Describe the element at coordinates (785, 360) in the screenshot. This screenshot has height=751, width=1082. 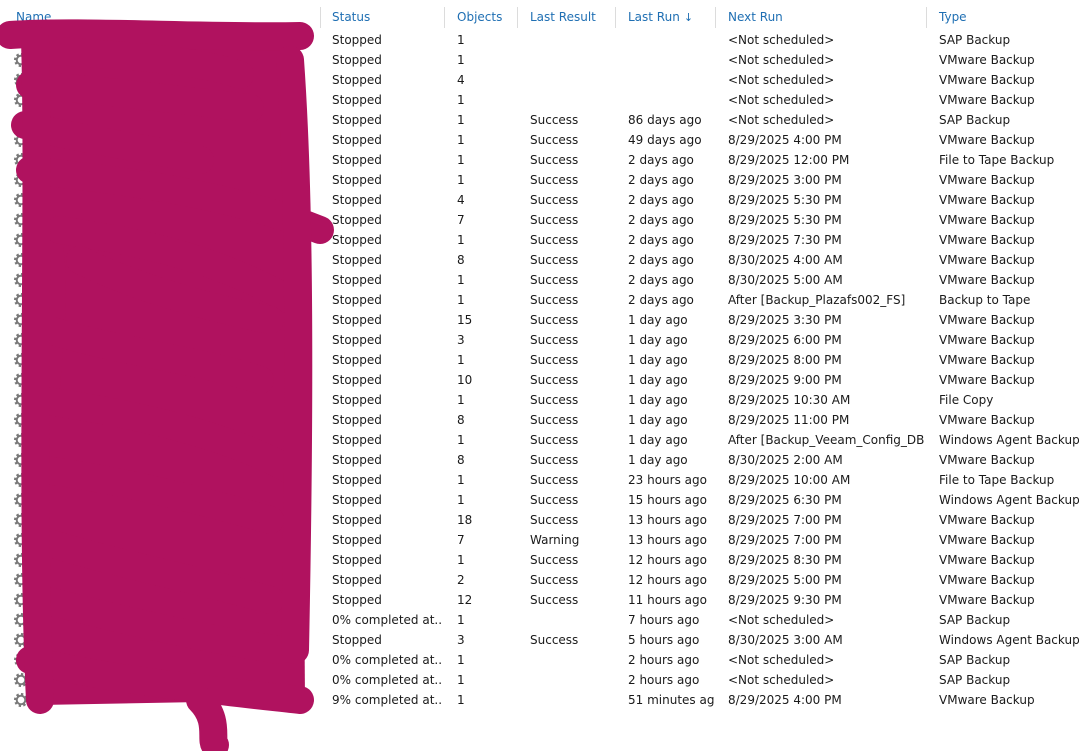
I see `cell-next-run: 8/29/2025 8:00 PM` at that location.